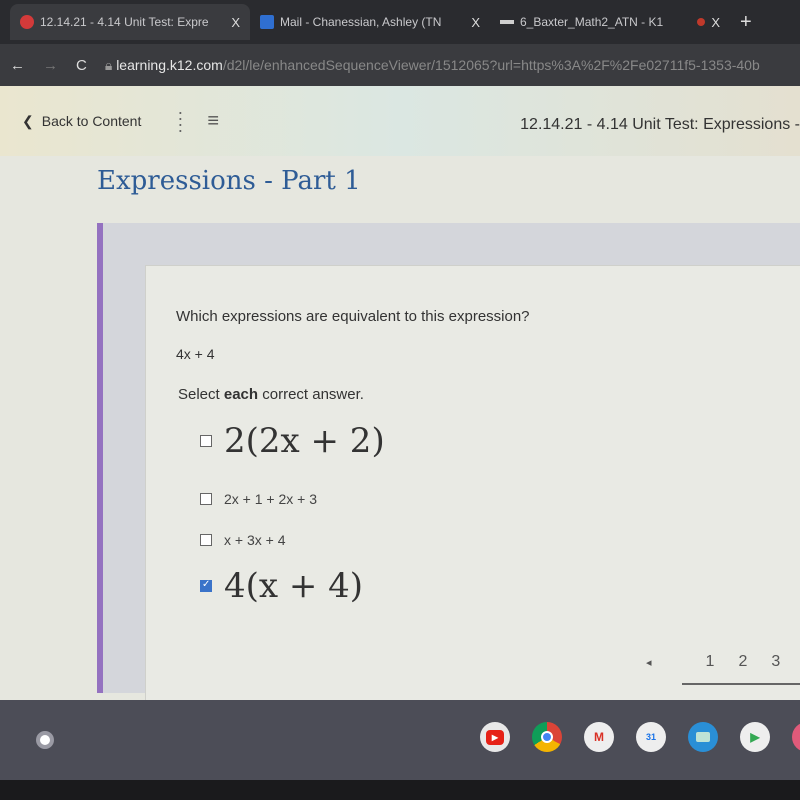 The height and width of the screenshot is (800, 800). I want to click on back-to-content-button: ❮ Back to Content, so click(81, 121).